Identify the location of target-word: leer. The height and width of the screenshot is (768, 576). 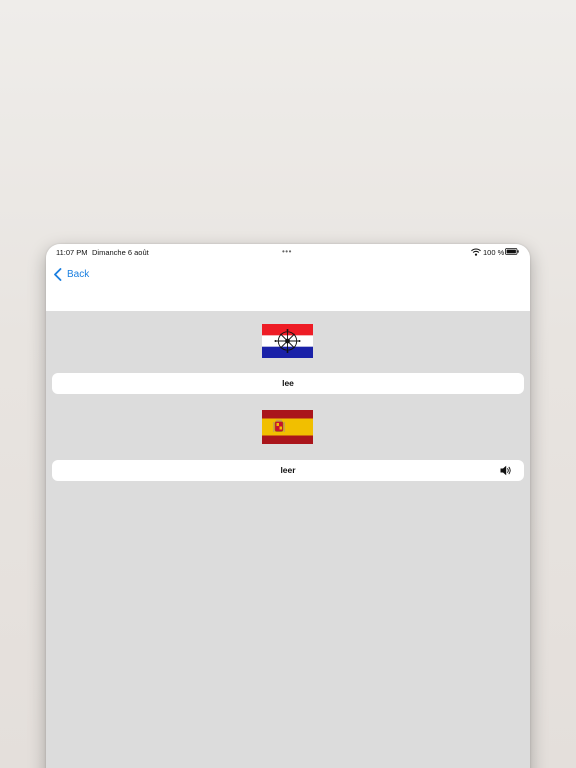
(288, 470).